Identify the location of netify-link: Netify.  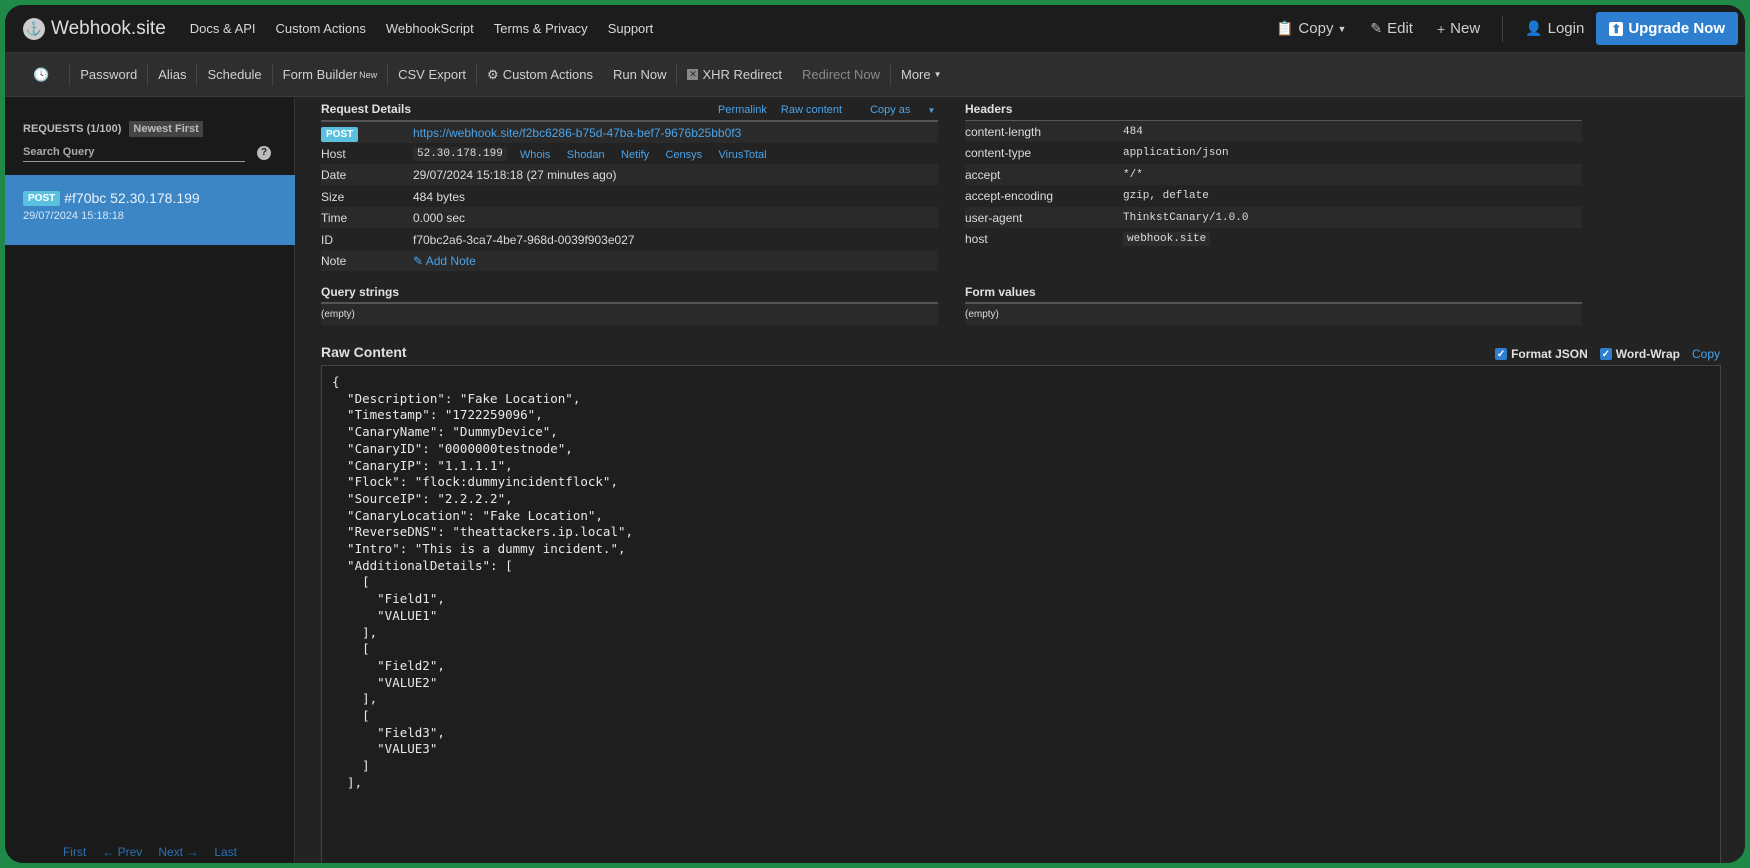
(635, 155).